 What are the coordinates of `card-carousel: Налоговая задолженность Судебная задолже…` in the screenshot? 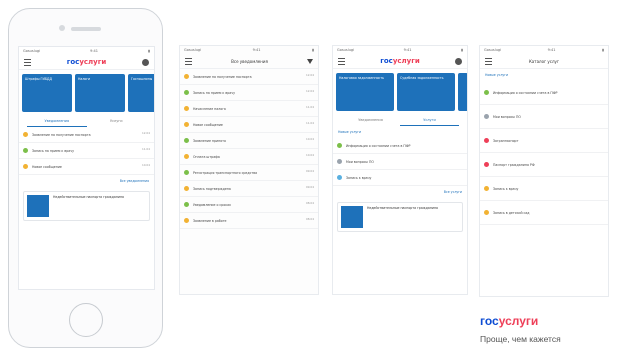 It's located at (400, 92).